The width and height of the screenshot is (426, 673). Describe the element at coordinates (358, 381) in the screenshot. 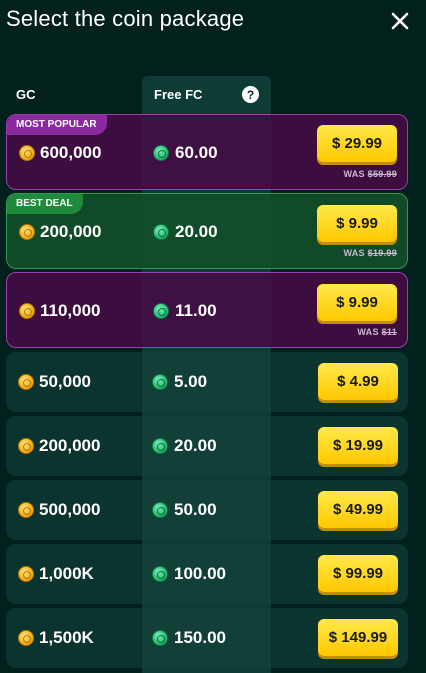

I see `buy-button: $ 4.99` at that location.